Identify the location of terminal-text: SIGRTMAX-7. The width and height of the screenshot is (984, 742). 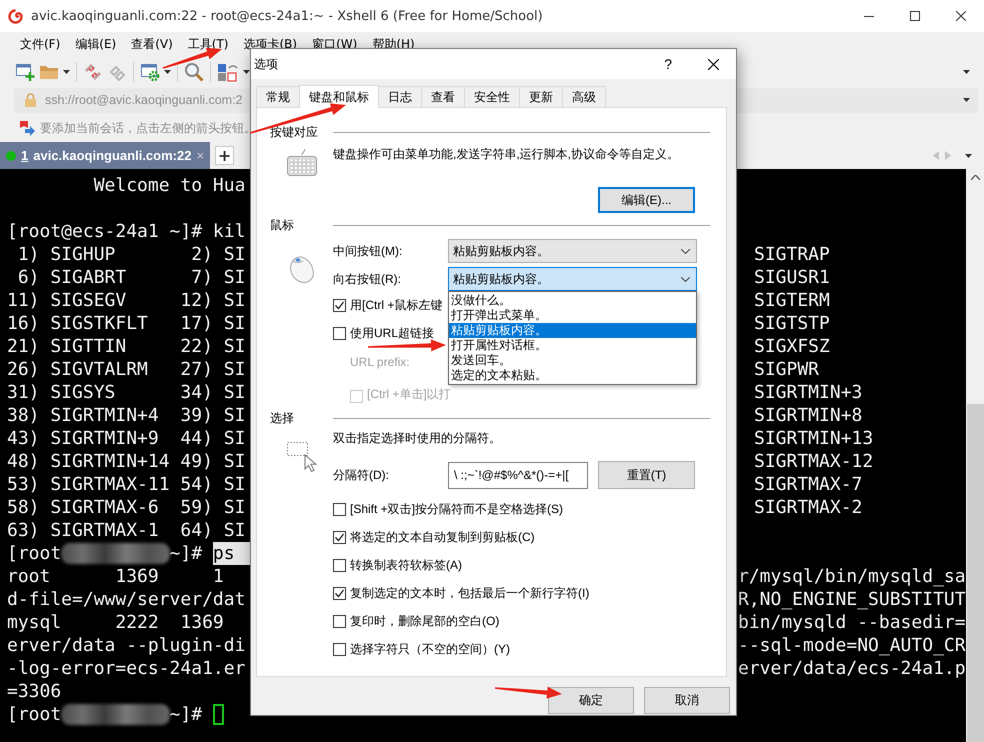
(808, 484).